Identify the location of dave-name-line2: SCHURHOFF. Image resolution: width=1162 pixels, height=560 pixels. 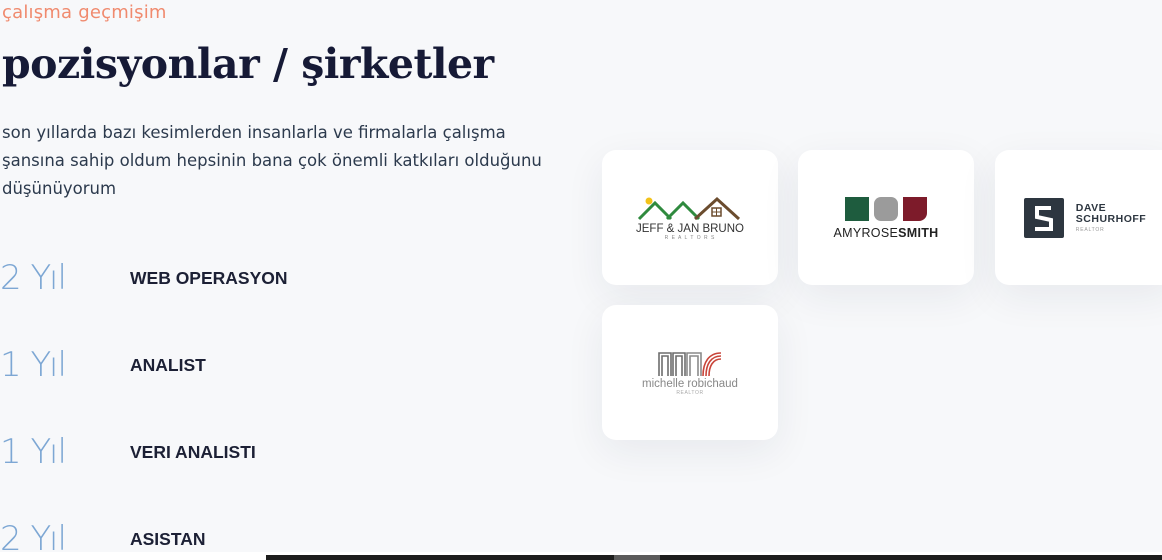
(1111, 218).